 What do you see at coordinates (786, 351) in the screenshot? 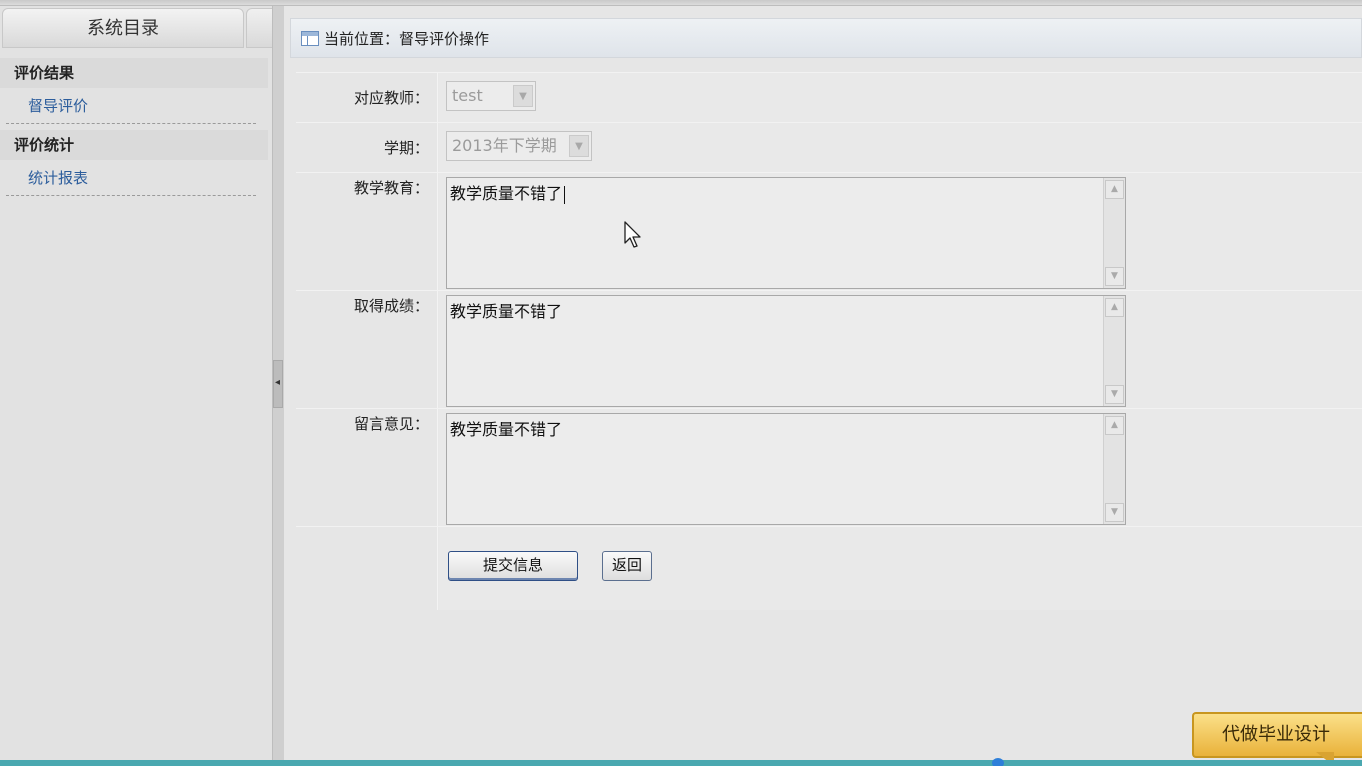
I see `achievement-textarea: 教学质量不错了 ▲ ▼` at bounding box center [786, 351].